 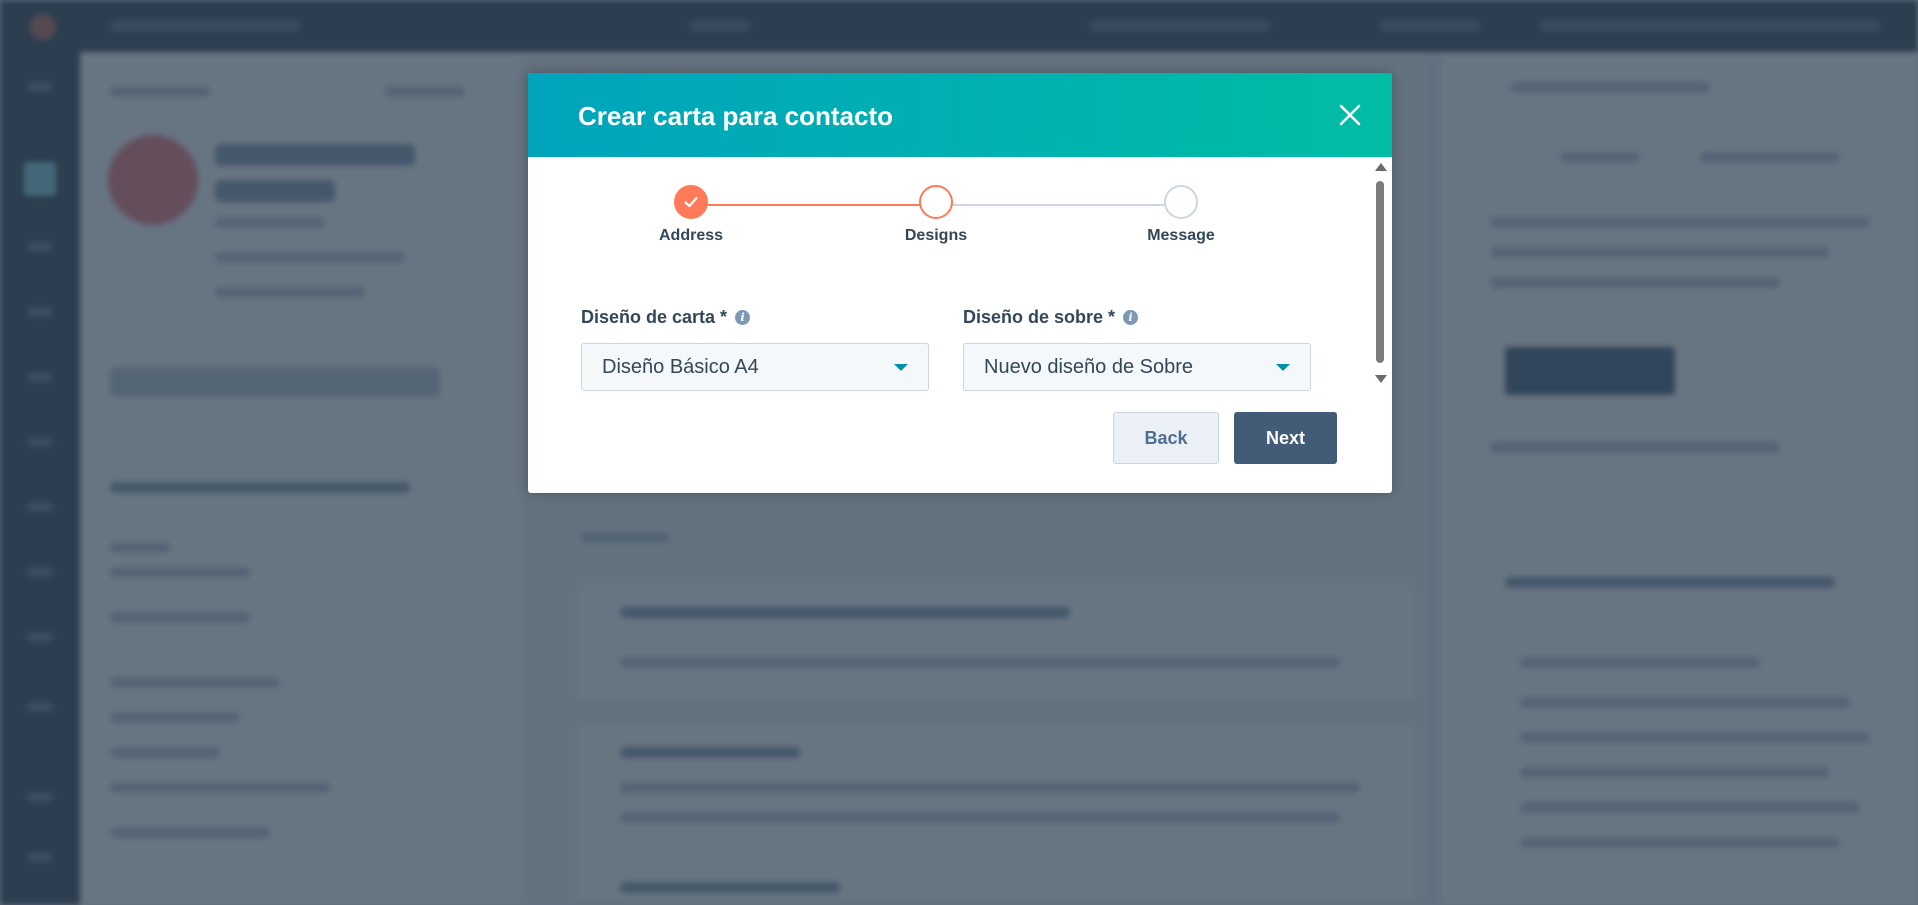 I want to click on step-message-circle, so click(x=1181, y=202).